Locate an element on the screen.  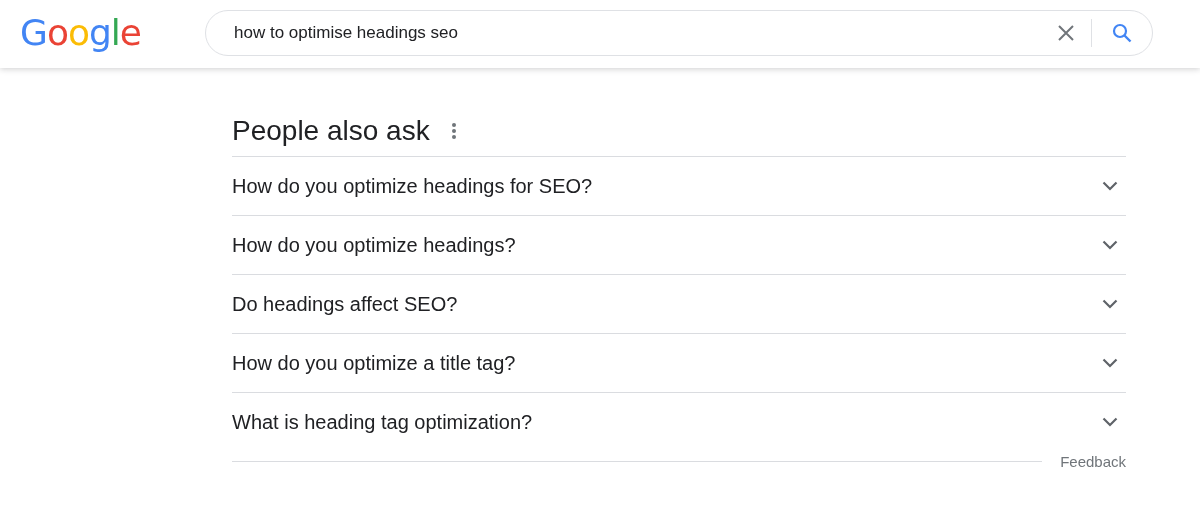
clear-button is located at coordinates (1066, 33).